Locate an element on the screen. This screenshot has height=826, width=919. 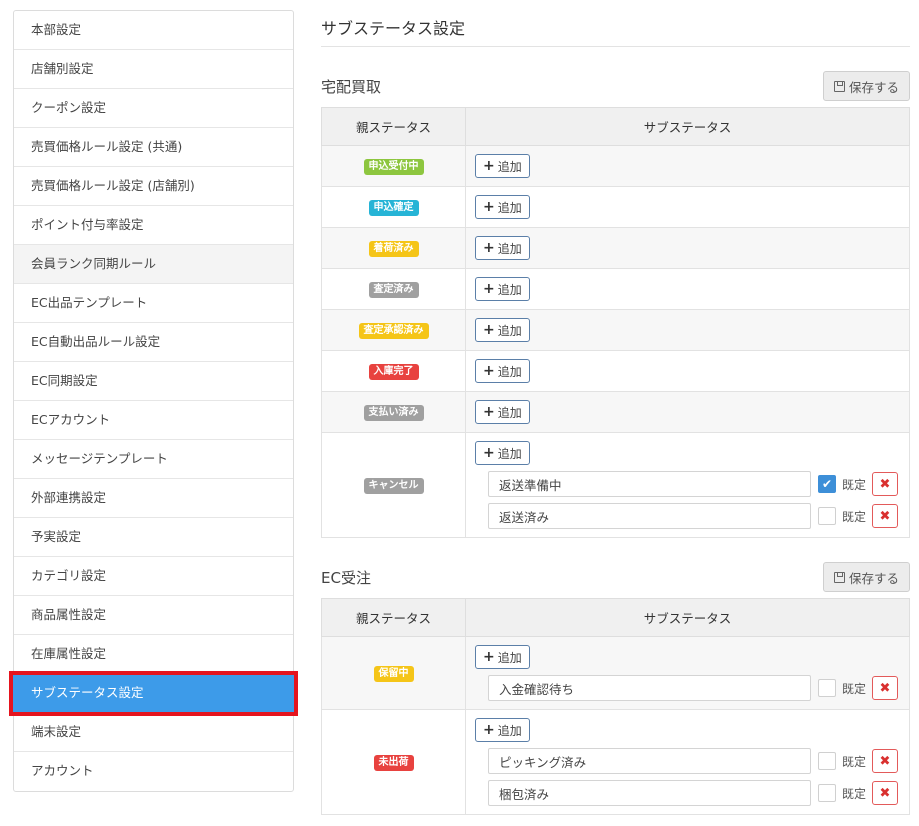
default-checkbox: ✔ is located at coordinates (827, 484).